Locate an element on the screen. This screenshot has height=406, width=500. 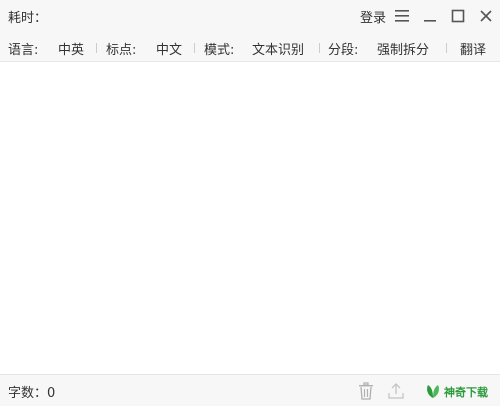
logo-text: 神奇下载 is located at coordinates (466, 392).